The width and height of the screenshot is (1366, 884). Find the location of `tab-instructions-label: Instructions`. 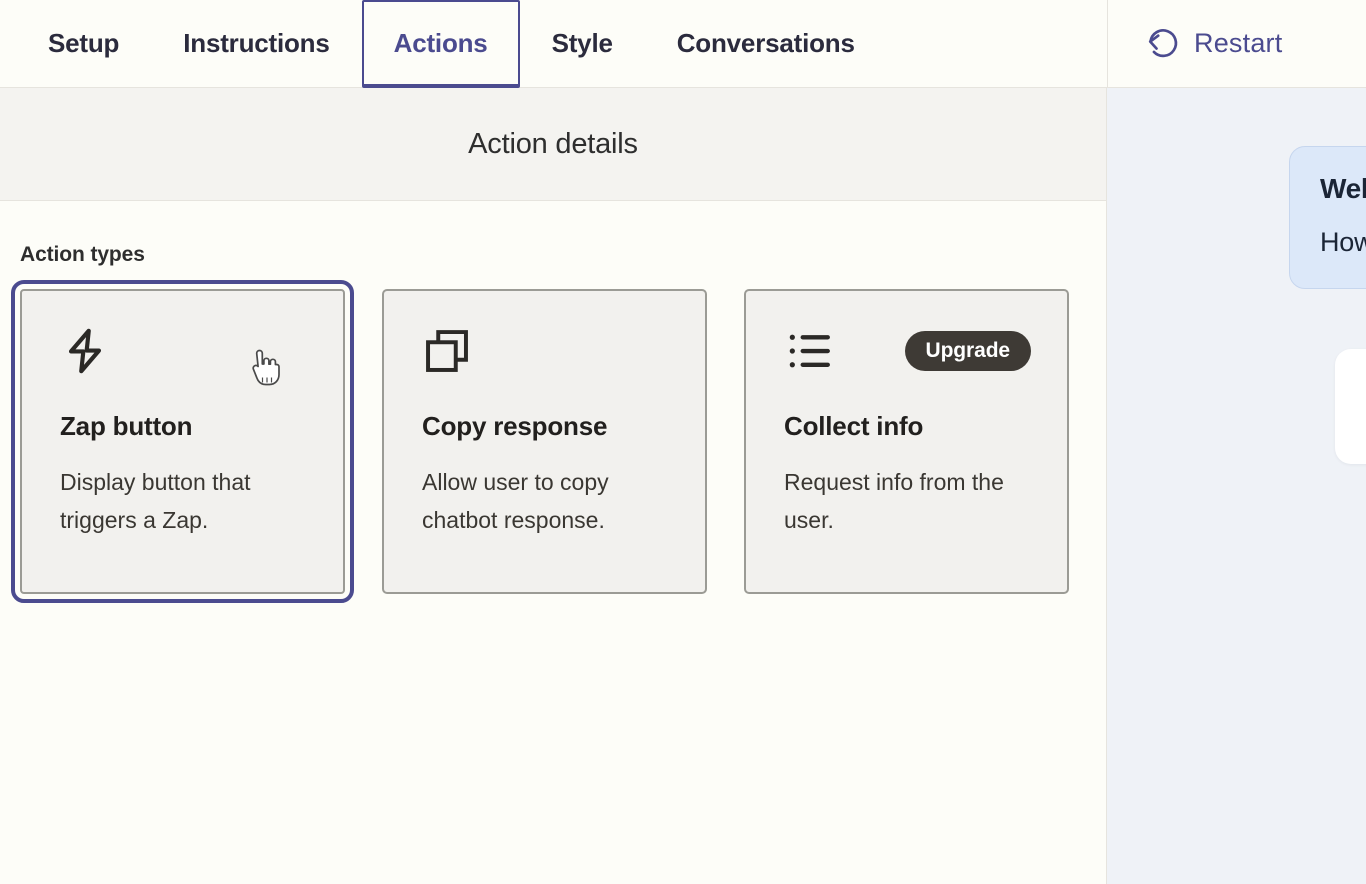

tab-instructions-label: Instructions is located at coordinates (256, 43).